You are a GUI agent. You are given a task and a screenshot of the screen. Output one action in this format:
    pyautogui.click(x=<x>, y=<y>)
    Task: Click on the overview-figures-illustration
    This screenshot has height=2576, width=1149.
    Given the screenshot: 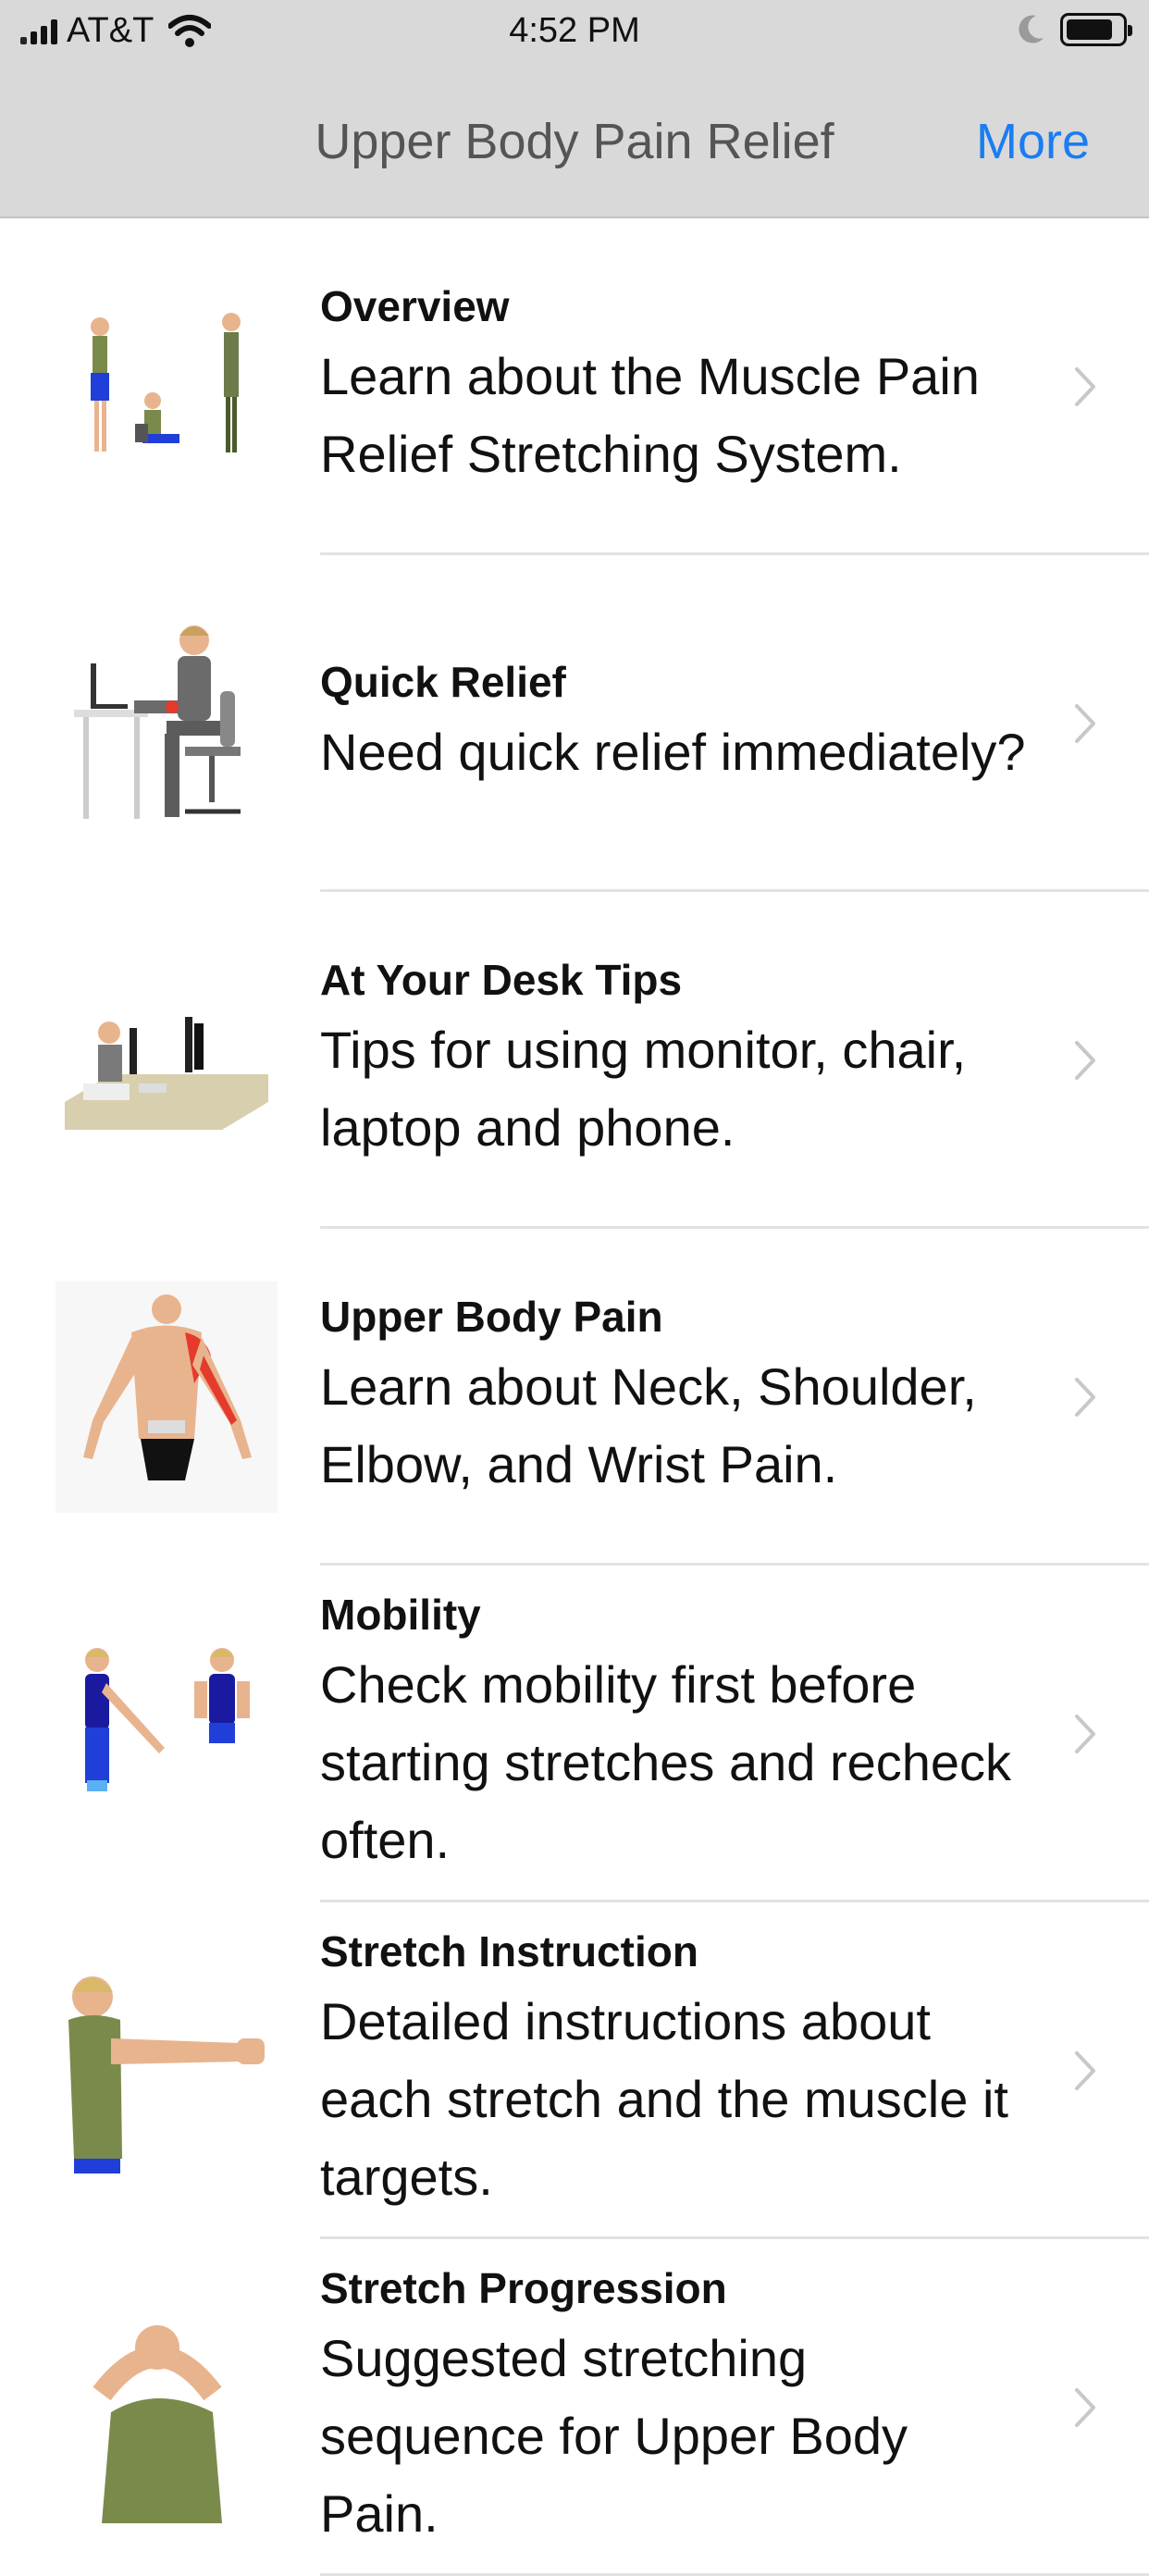 What is the action you would take?
    pyautogui.click(x=167, y=386)
    